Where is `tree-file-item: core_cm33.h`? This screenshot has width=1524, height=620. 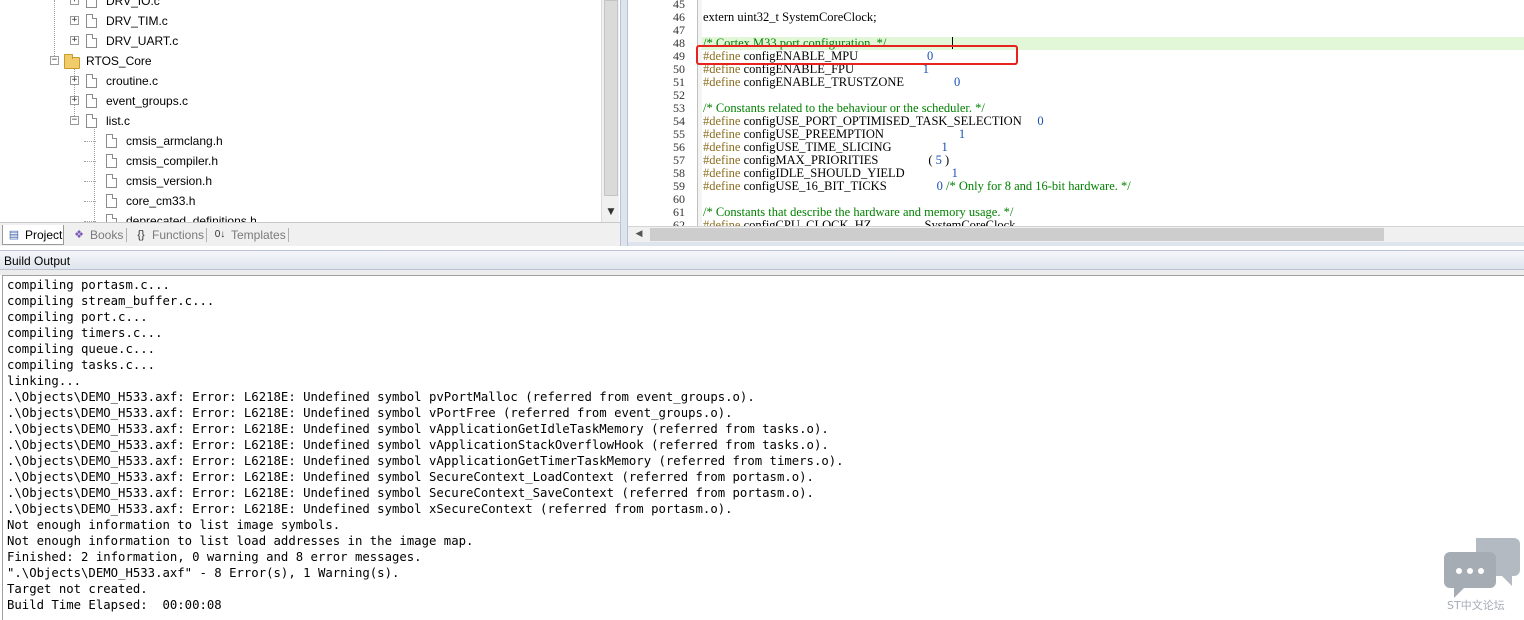
tree-file-item: core_cm33.h is located at coordinates (300, 201).